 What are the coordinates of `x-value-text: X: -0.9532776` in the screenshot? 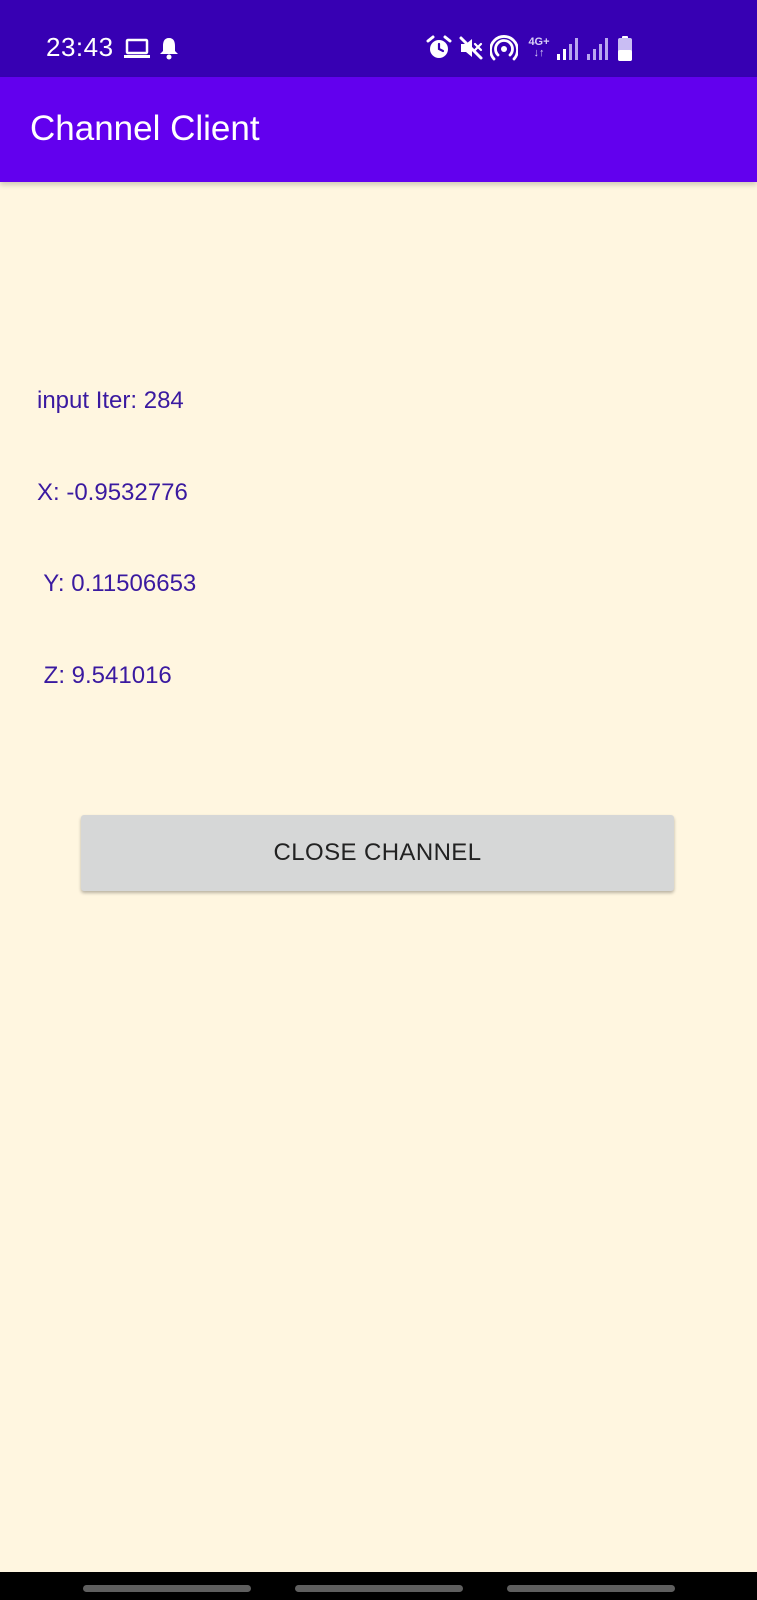 It's located at (112, 492).